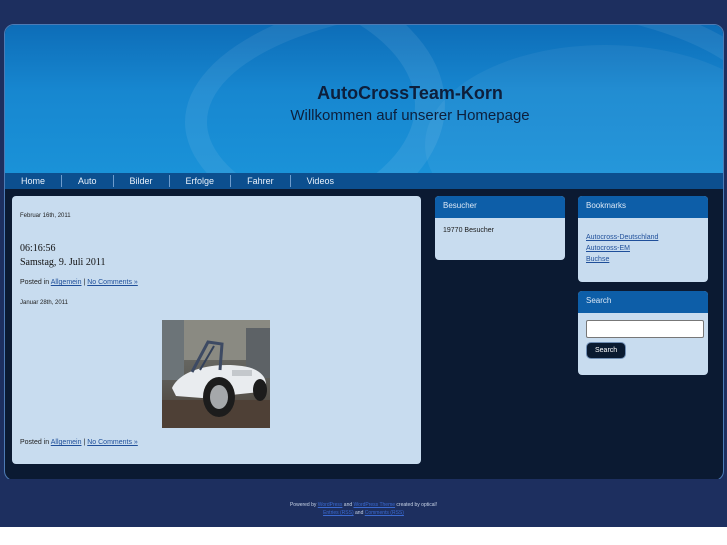 This screenshot has height=545, width=727. What do you see at coordinates (500, 228) in the screenshot?
I see `besucher-widget: Besucher 19770 Besucher` at bounding box center [500, 228].